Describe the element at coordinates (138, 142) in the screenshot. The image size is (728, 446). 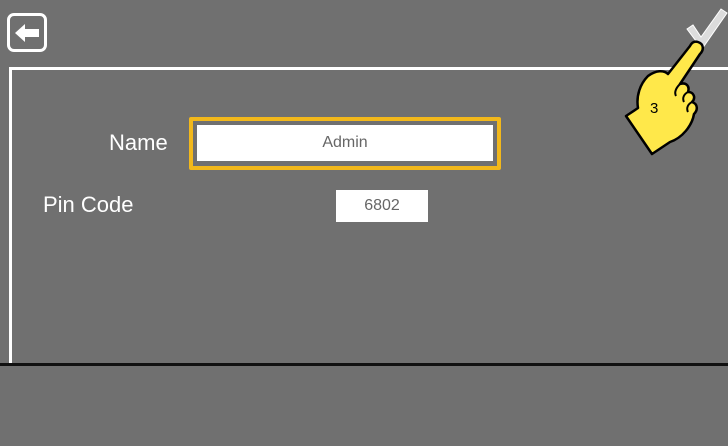
I see `name-label: Name` at that location.